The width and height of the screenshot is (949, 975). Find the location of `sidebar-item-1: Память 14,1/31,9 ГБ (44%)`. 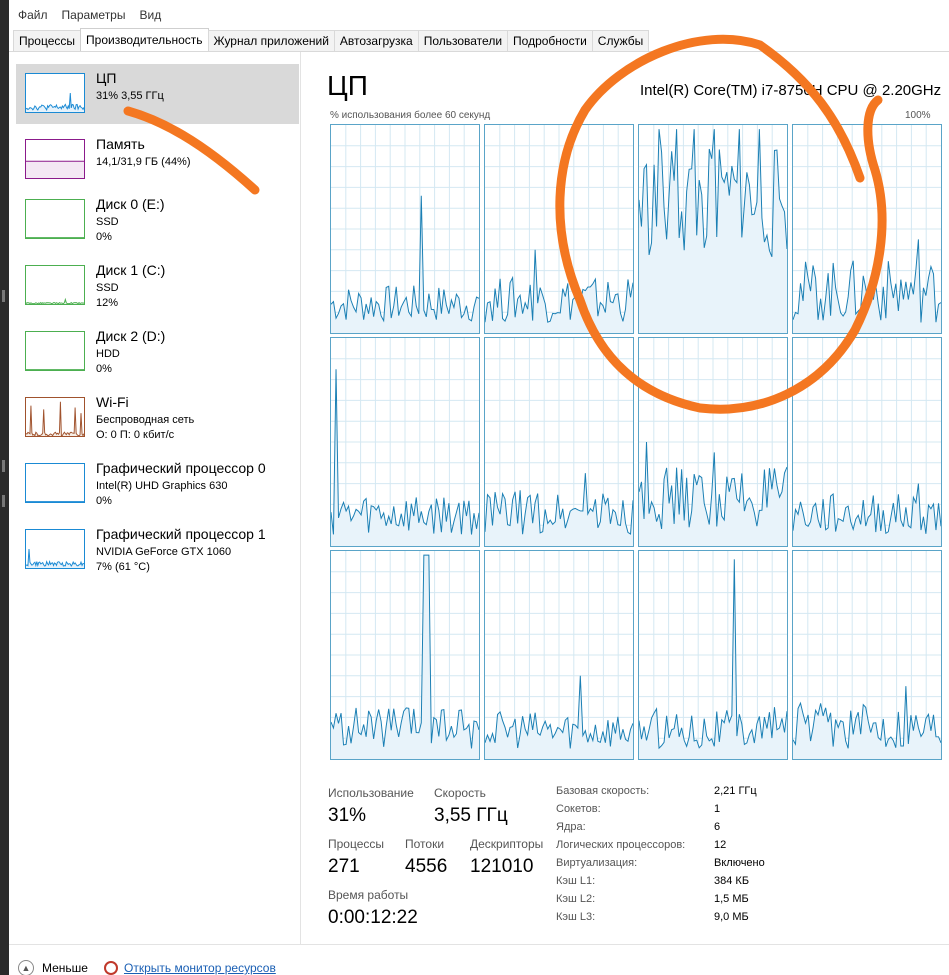

sidebar-item-1: Память 14,1/31,9 ГБ (44%) is located at coordinates (157, 160).